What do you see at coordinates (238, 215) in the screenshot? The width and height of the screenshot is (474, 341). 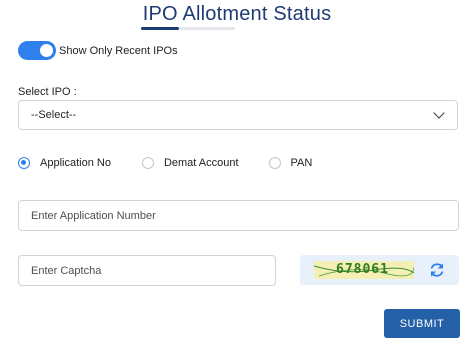 I see `application-number-input` at bounding box center [238, 215].